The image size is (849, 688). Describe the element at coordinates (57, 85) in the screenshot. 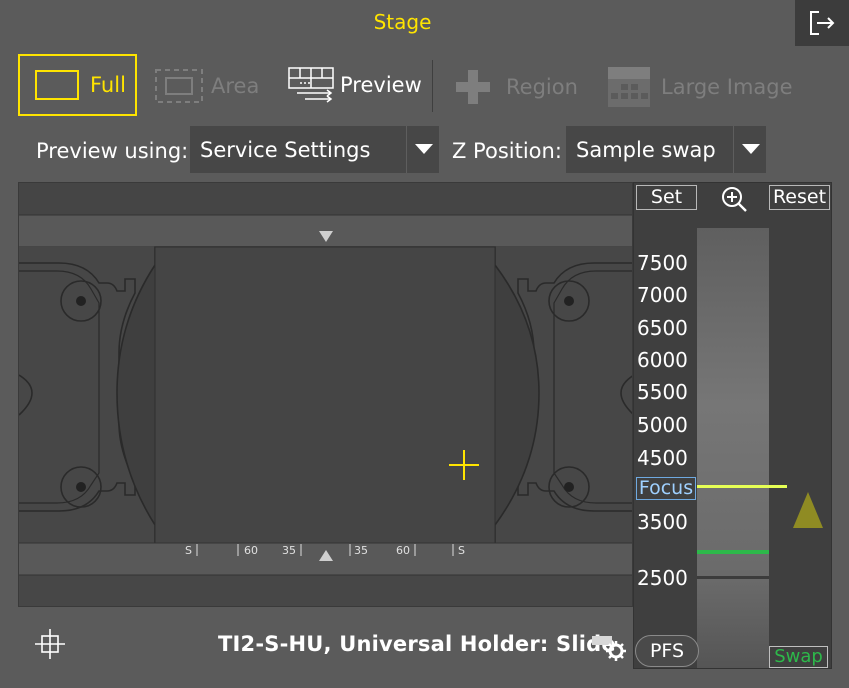

I see `full-frame-icon` at that location.